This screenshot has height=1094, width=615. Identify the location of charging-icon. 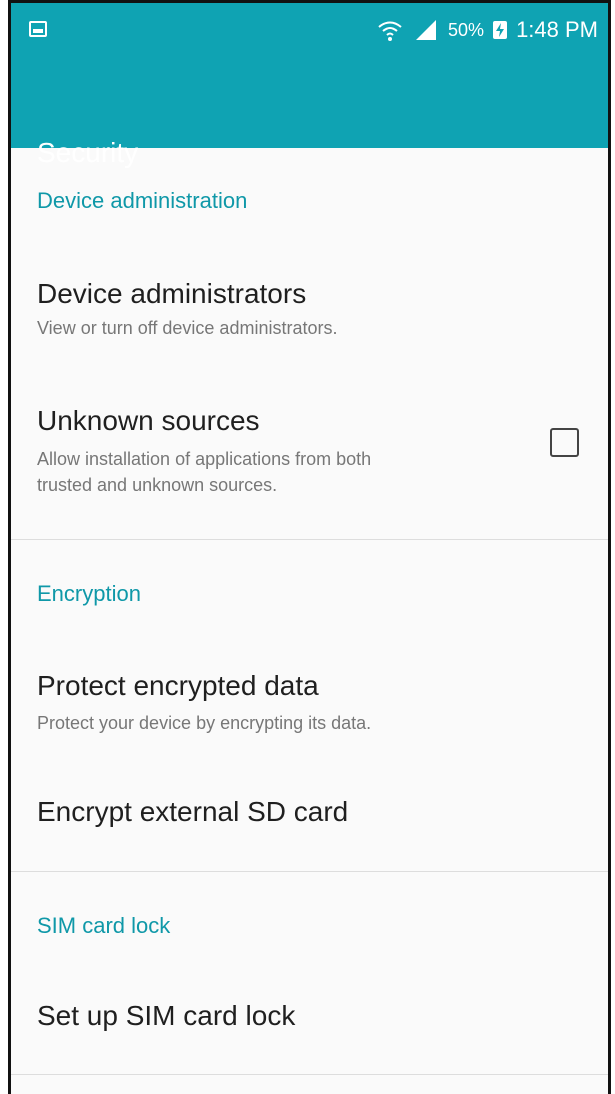
(500, 30).